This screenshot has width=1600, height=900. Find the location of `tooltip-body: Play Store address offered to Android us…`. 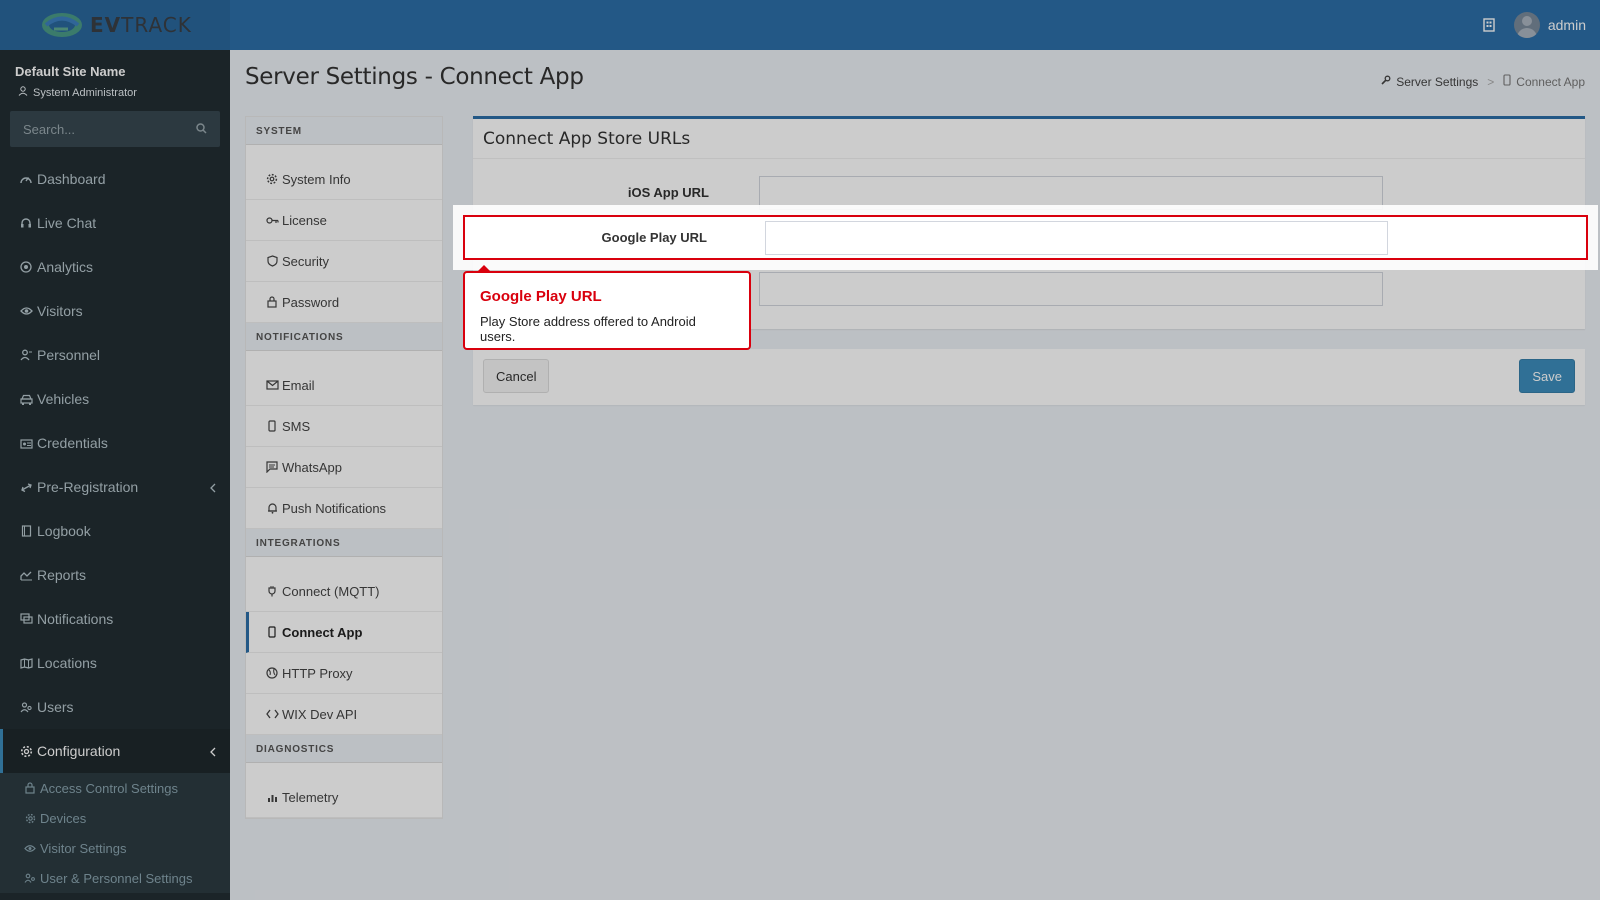

tooltip-body: Play Store address offered to Android us… is located at coordinates (588, 329).